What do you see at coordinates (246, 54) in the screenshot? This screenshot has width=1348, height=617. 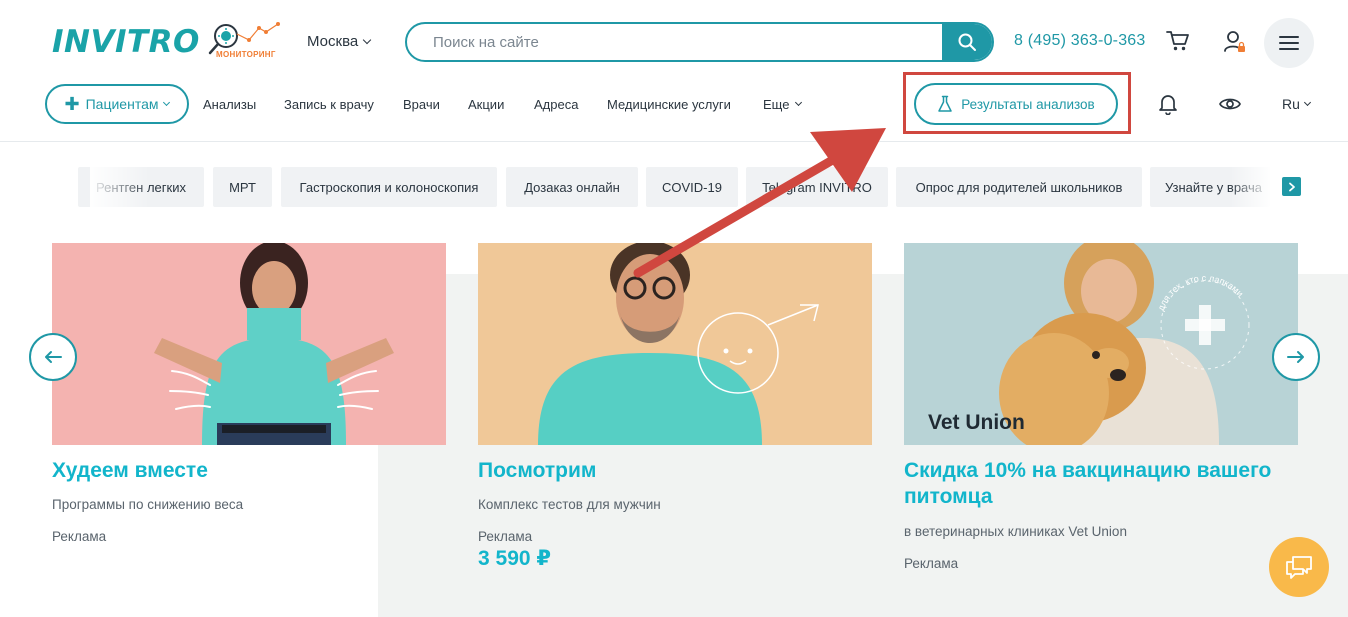 I see `monitoring-label: МОНИТОРИНГ` at bounding box center [246, 54].